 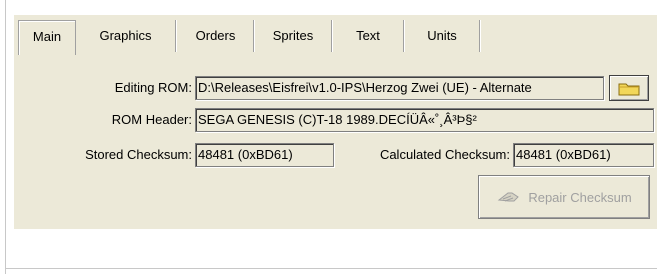 I want to click on stored-checksum-field: 48481 (0xBD61), so click(x=264, y=155).